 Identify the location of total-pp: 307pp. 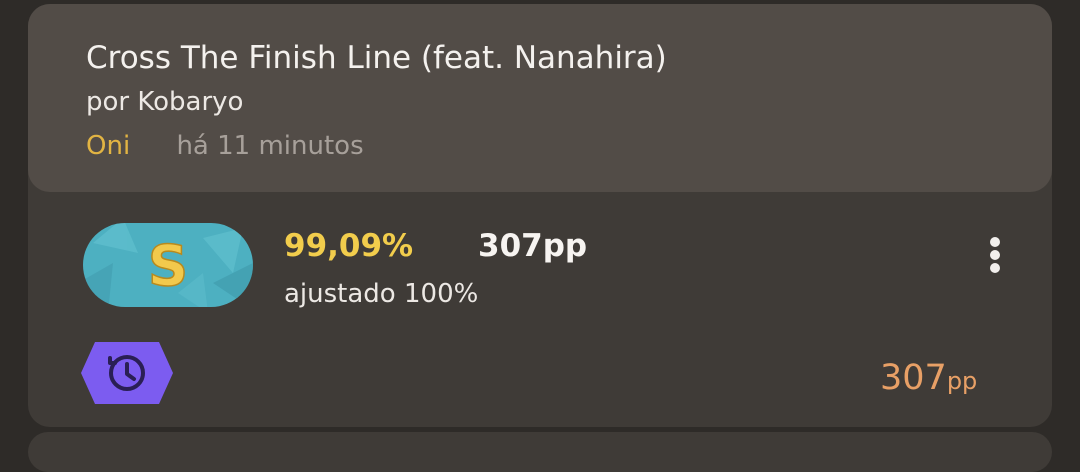
(928, 378).